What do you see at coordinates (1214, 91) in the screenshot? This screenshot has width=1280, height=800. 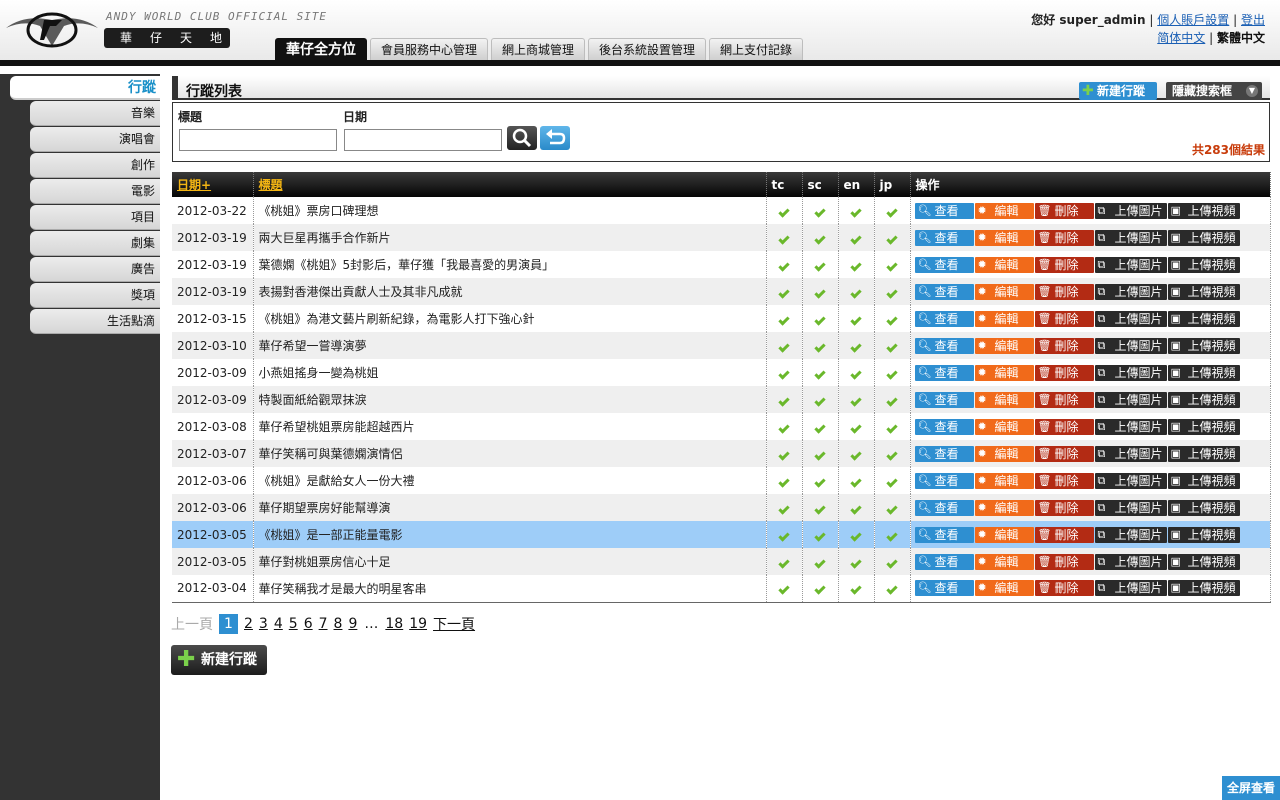 I see `hide-search-button: 隱藏搜索框 ▼` at bounding box center [1214, 91].